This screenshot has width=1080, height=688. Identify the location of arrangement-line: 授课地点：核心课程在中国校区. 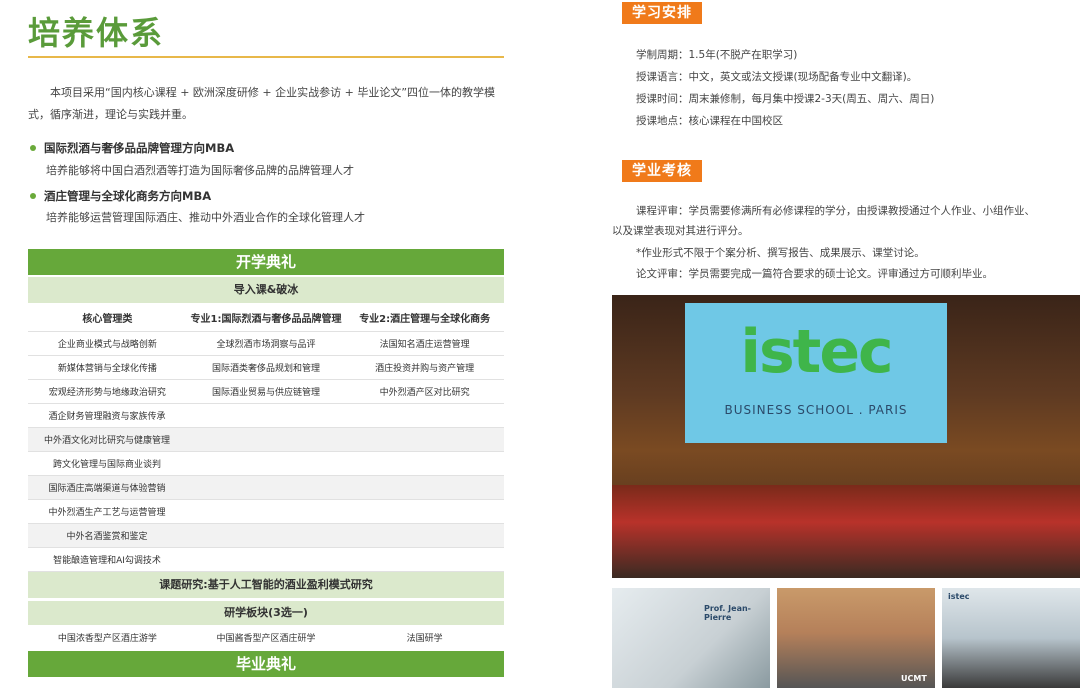
(709, 121).